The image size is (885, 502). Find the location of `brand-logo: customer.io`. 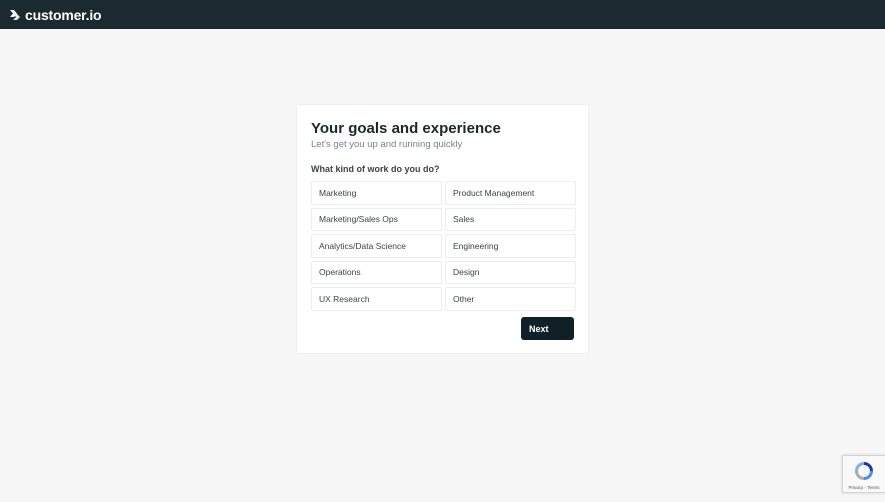

brand-logo: customer.io is located at coordinates (55, 14).